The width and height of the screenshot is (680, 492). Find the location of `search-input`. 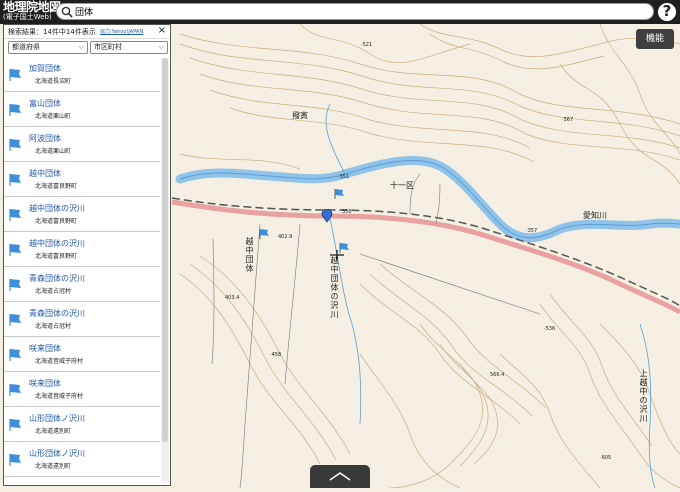

search-input is located at coordinates (355, 11).